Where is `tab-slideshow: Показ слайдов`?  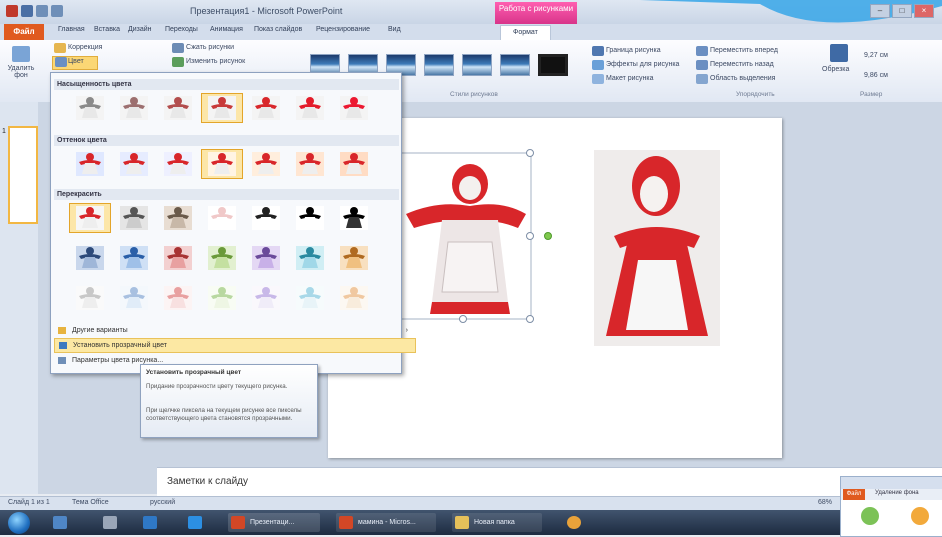
tab-slideshow: Показ слайдов is located at coordinates (278, 29).